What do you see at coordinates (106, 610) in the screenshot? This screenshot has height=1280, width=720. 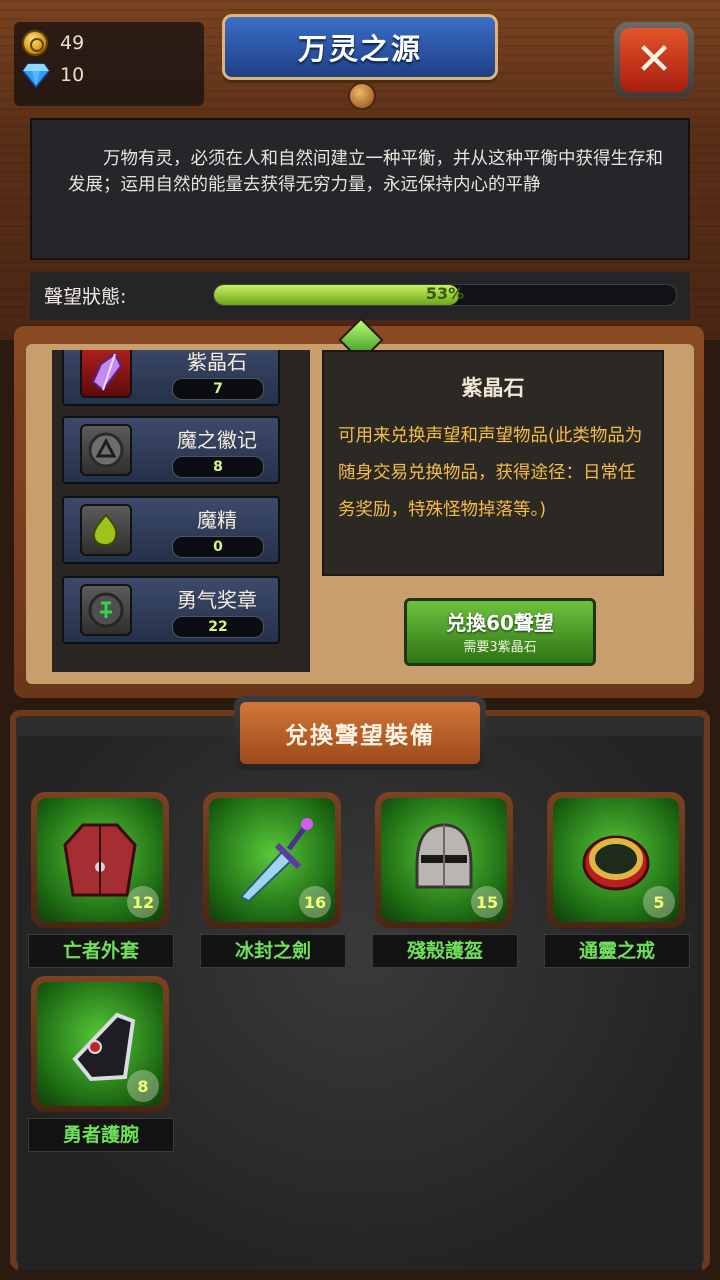 I see `courage-medal-icon` at bounding box center [106, 610].